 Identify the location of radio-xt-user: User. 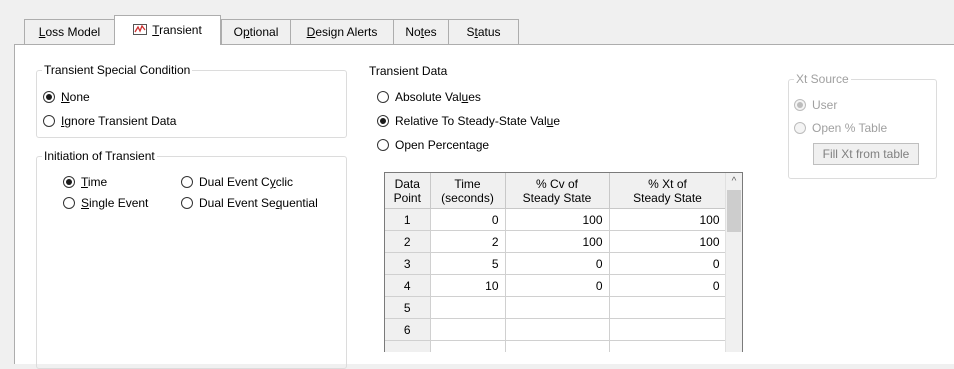
(815, 105).